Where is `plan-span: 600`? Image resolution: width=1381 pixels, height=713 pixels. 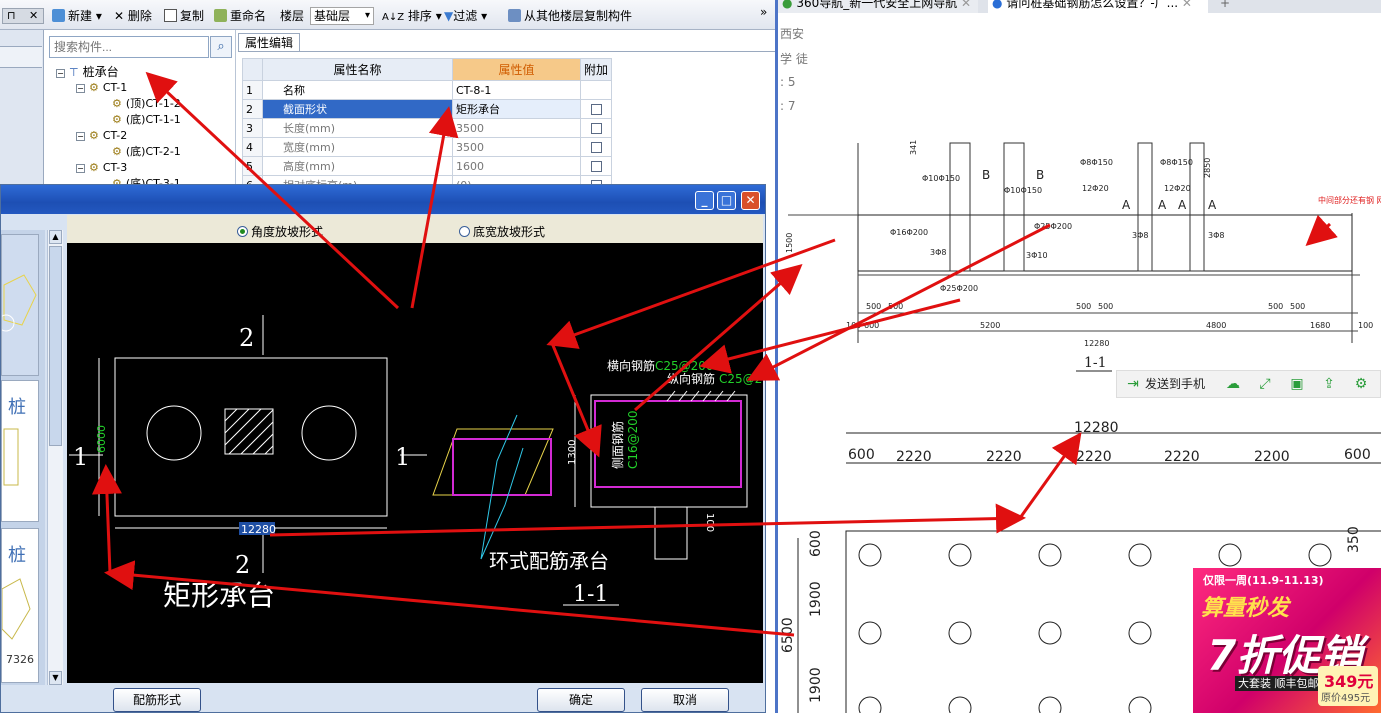
plan-span: 600 is located at coordinates (1357, 455).